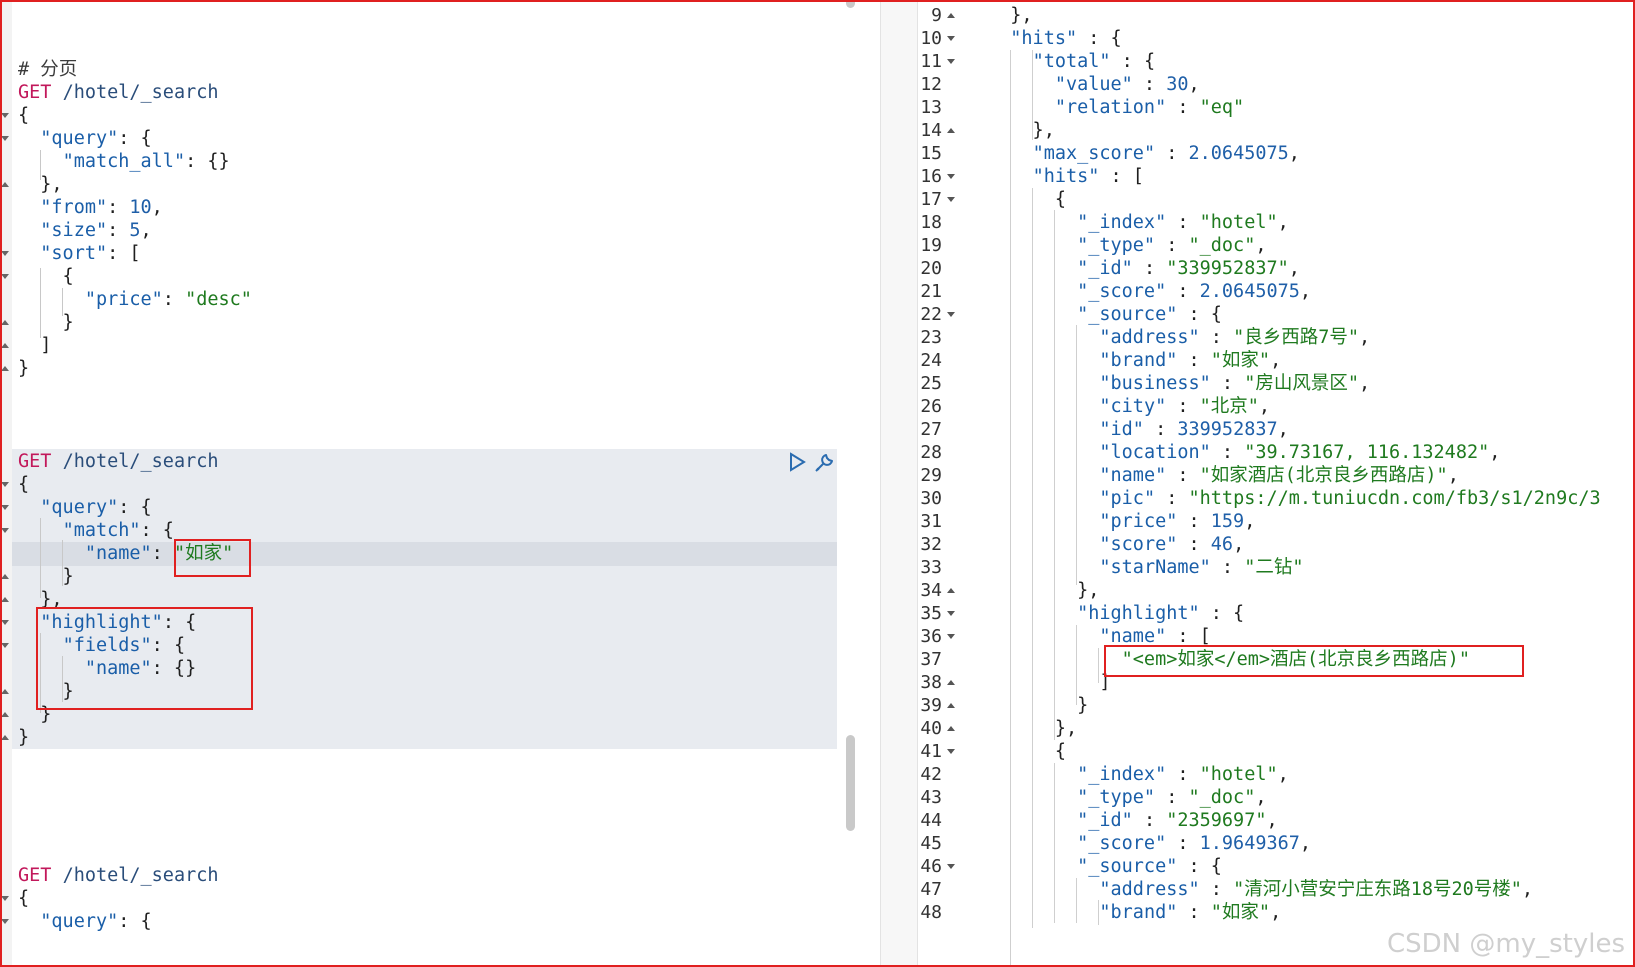 The image size is (1635, 967). What do you see at coordinates (107, 623) in the screenshot?
I see `request-line: "highlight": {` at bounding box center [107, 623].